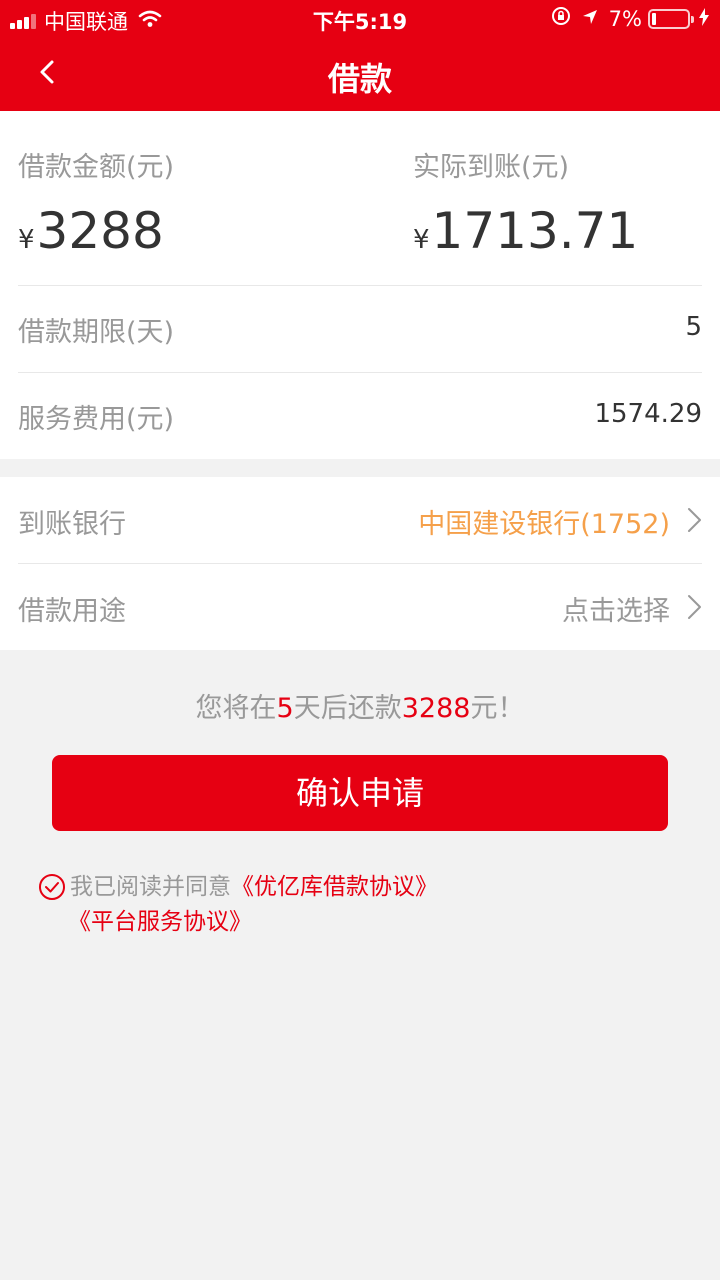 The image size is (720, 1280). What do you see at coordinates (497, 708) in the screenshot?
I see `notice-suffix: 元！` at bounding box center [497, 708].